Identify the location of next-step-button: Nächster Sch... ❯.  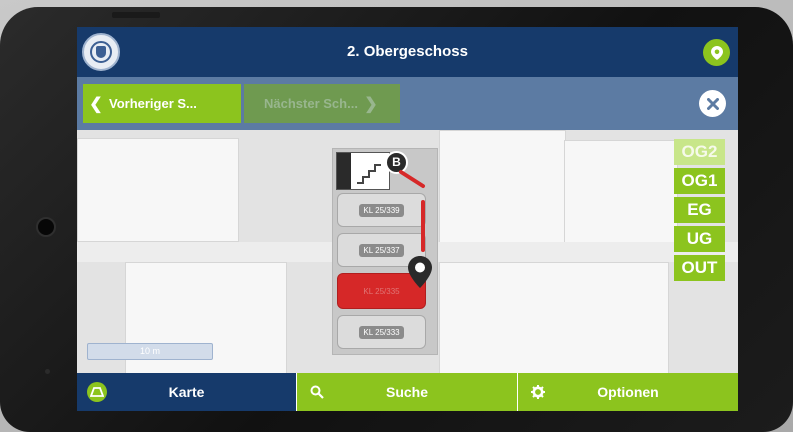
(322, 103).